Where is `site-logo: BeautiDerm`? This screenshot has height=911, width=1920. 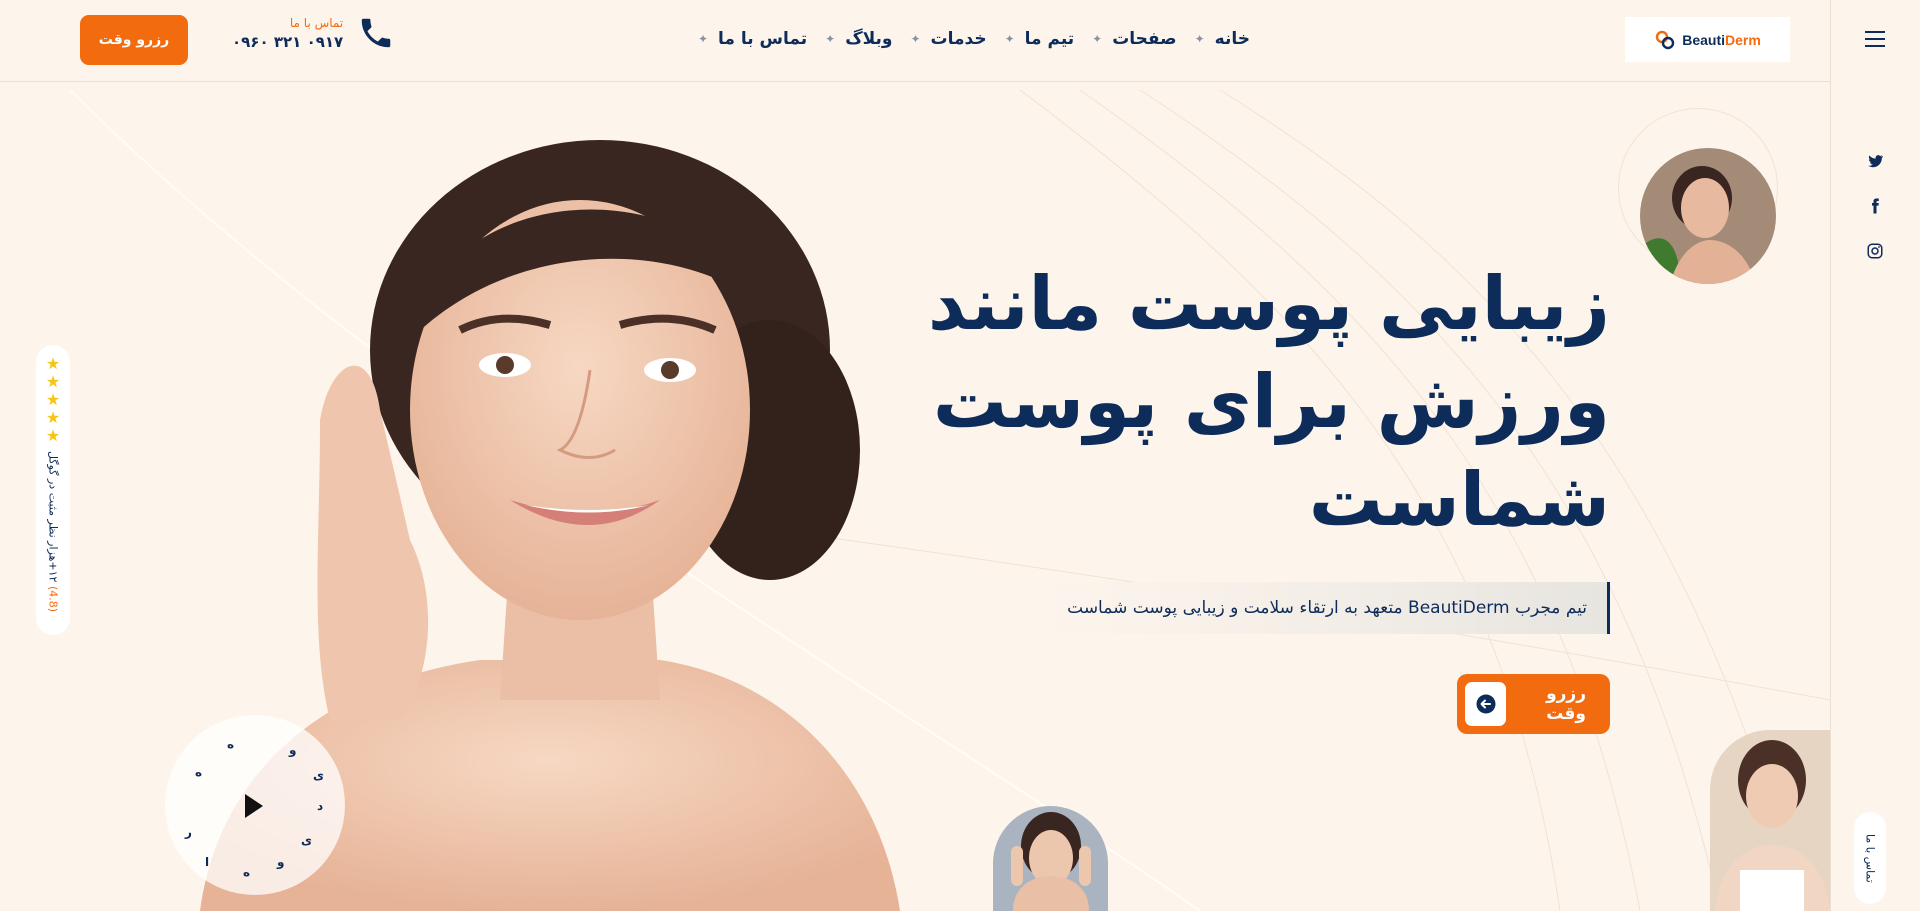 site-logo: BeautiDerm is located at coordinates (1707, 39).